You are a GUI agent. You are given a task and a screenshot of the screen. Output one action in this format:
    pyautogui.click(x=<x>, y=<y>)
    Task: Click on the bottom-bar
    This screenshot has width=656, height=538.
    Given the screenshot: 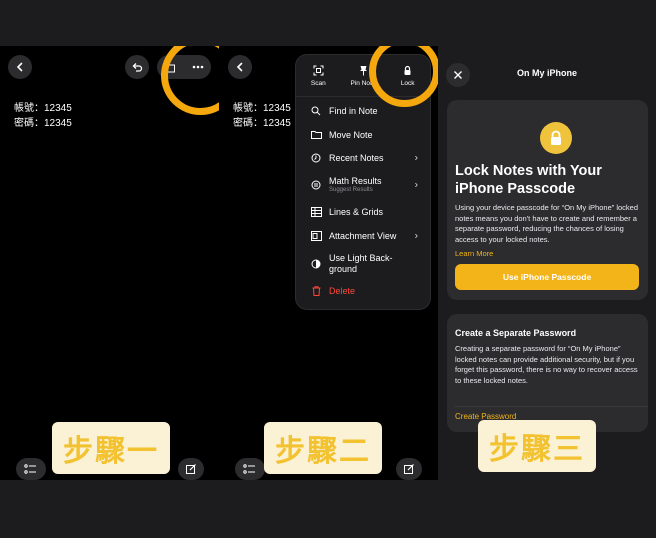 What is the action you would take?
    pyautogui.click(x=328, y=509)
    